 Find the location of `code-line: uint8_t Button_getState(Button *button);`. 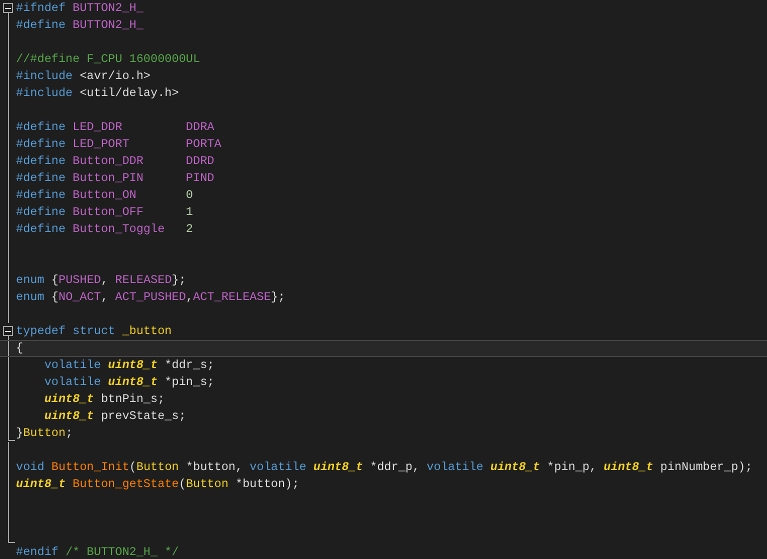

code-line: uint8_t Button_getState(Button *button); is located at coordinates (158, 484).